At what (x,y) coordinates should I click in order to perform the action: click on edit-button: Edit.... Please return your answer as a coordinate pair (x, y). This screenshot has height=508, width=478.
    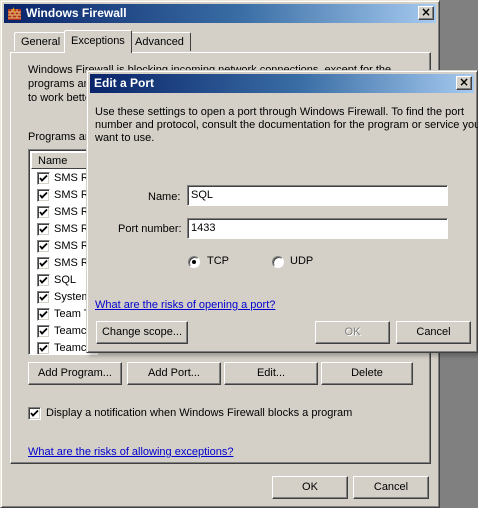
    Looking at the image, I should click on (271, 373).